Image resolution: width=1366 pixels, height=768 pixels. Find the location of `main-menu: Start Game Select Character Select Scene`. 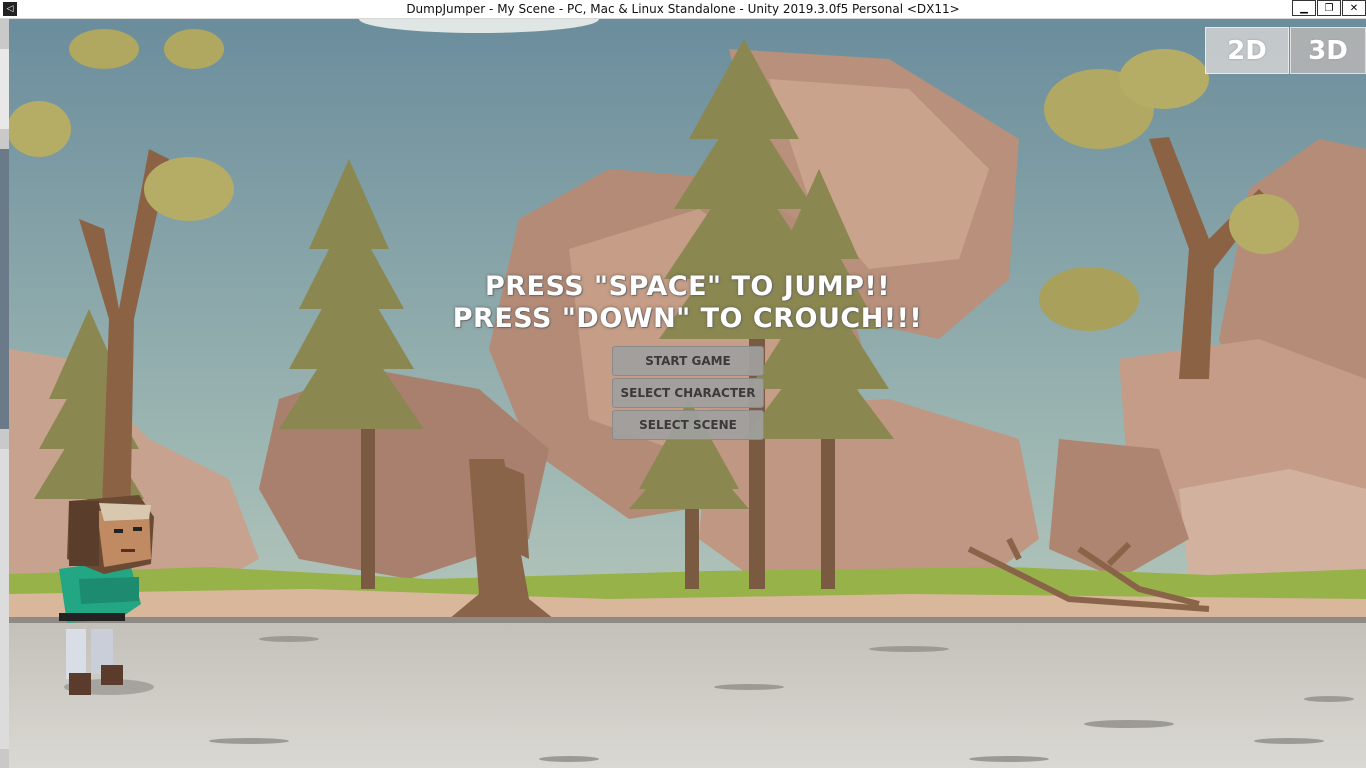

main-menu: Start Game Select Character Select Scene is located at coordinates (688, 394).